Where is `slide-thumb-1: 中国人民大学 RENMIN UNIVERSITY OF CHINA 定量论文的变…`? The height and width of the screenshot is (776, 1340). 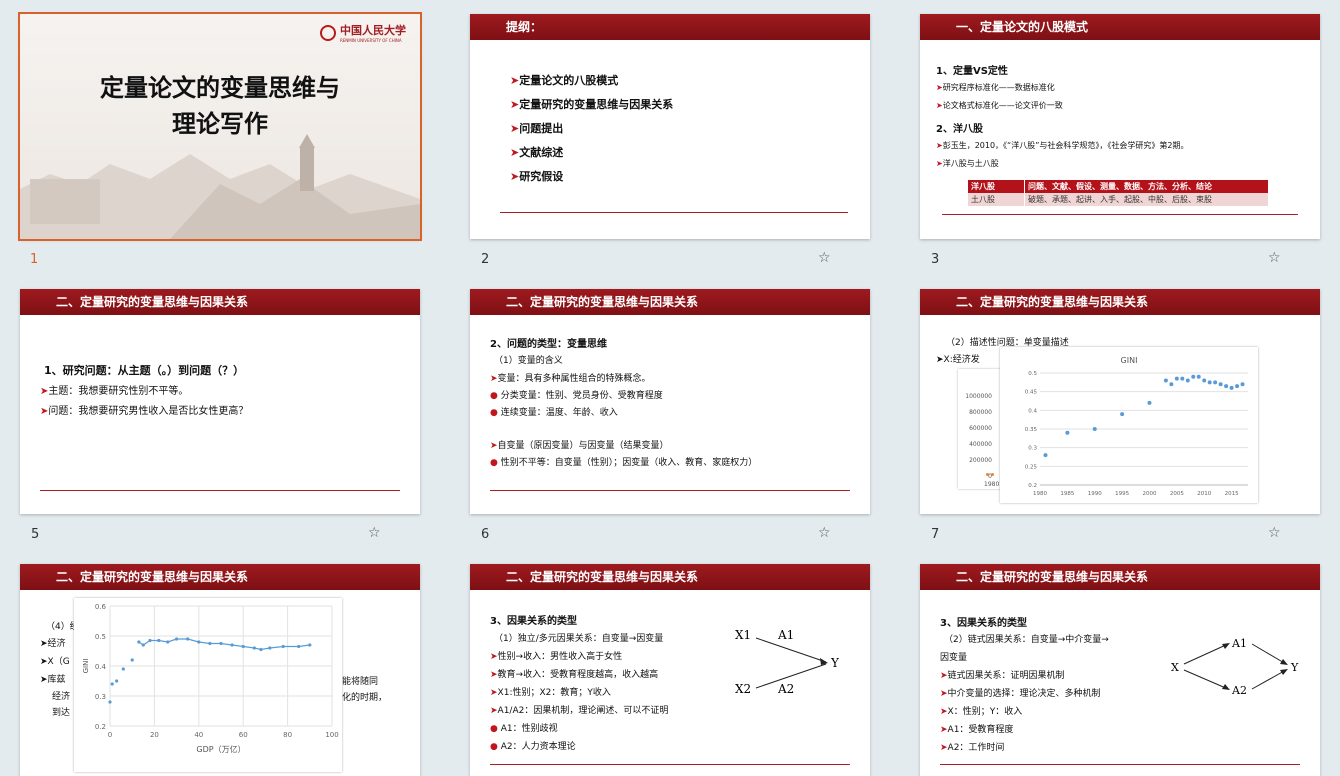
slide-thumb-1: 中国人民大学 RENMIN UNIVERSITY OF CHINA 定量论文的变… is located at coordinates (220, 126).